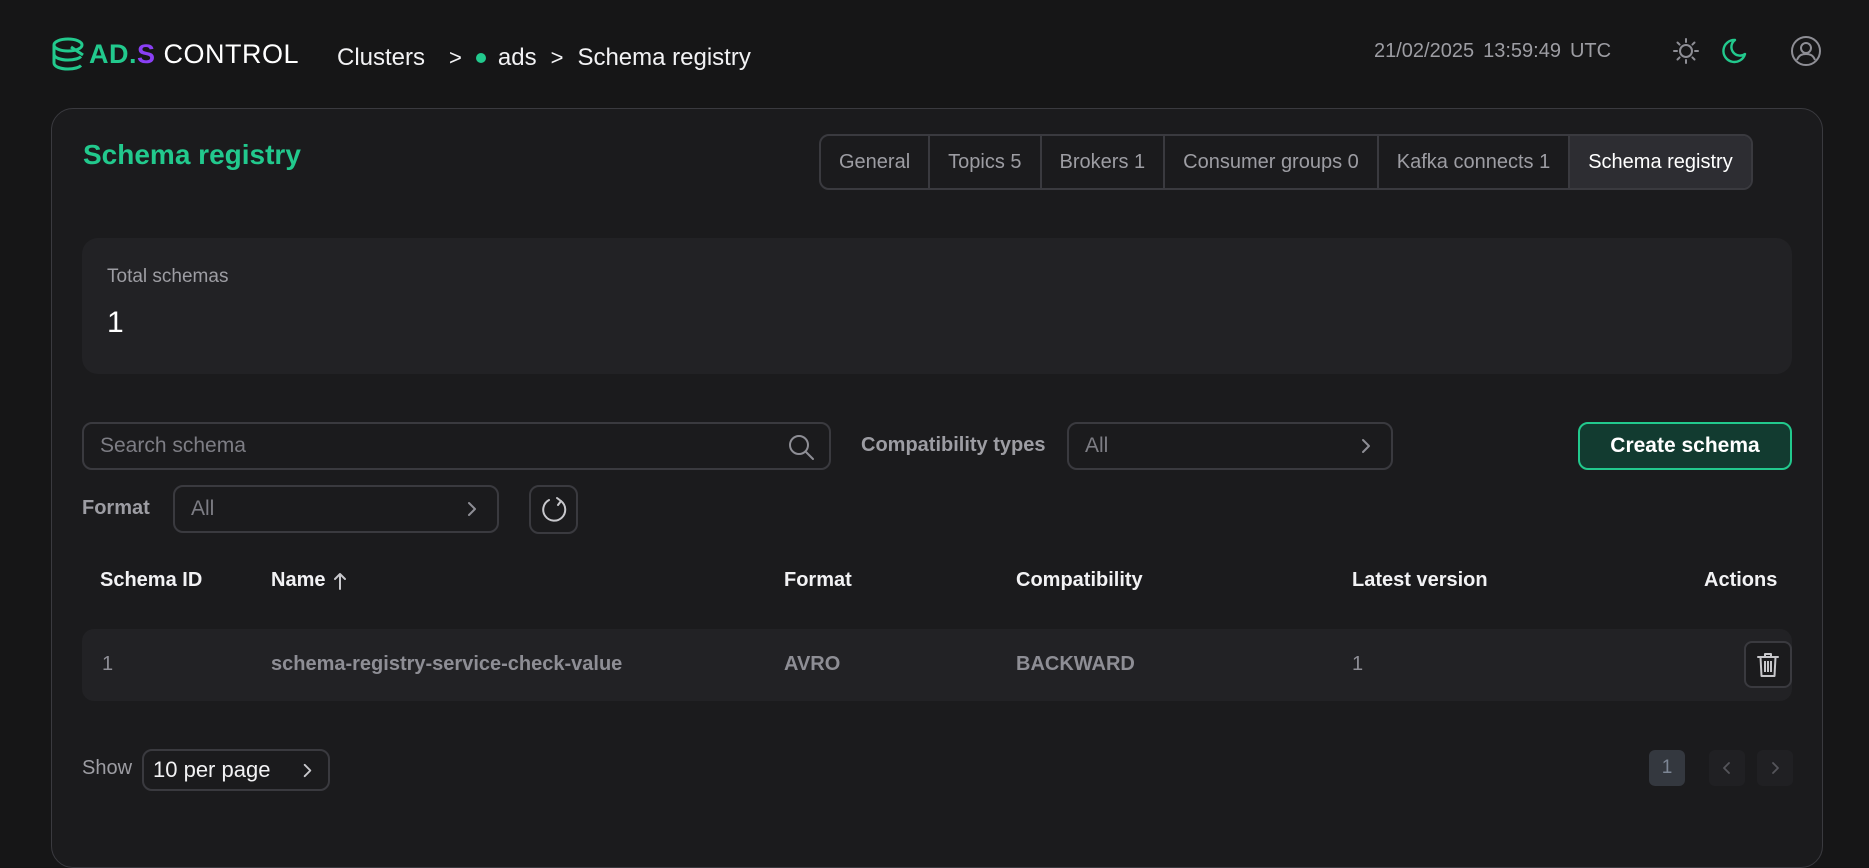  What do you see at coordinates (480, 58) in the screenshot?
I see `cluster-status-dot` at bounding box center [480, 58].